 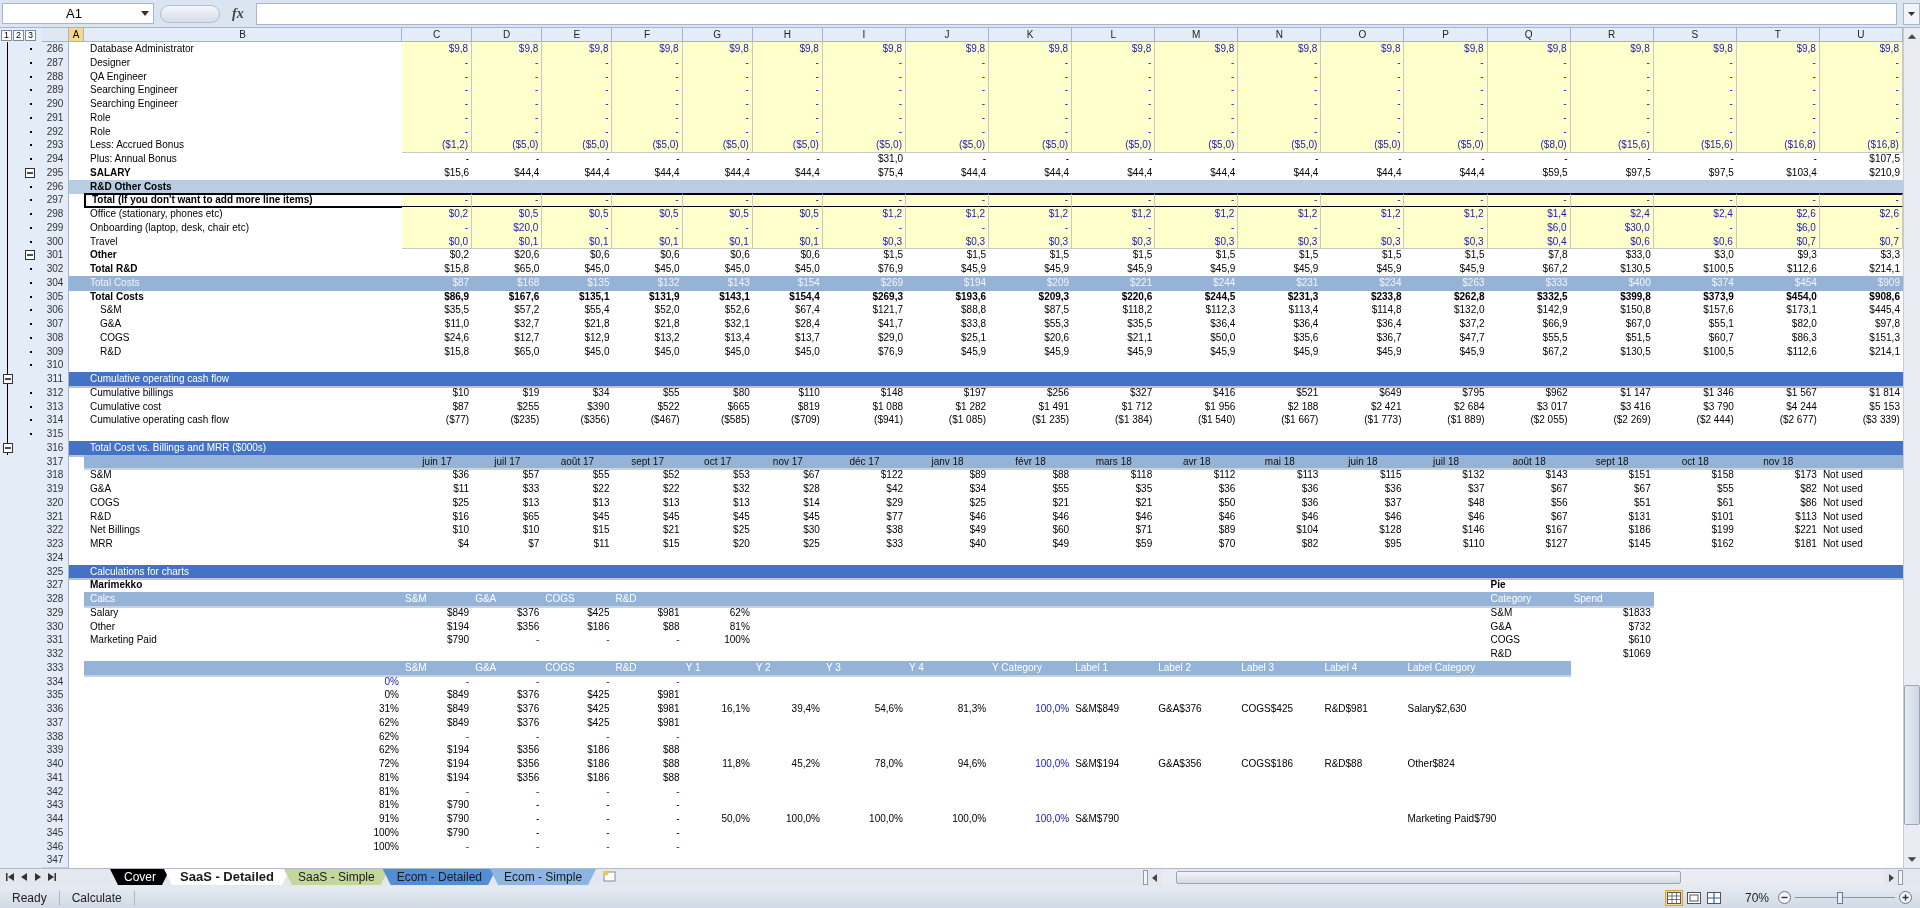 What do you see at coordinates (1861, 145) in the screenshot?
I see `table-cell: ($16,8)` at bounding box center [1861, 145].